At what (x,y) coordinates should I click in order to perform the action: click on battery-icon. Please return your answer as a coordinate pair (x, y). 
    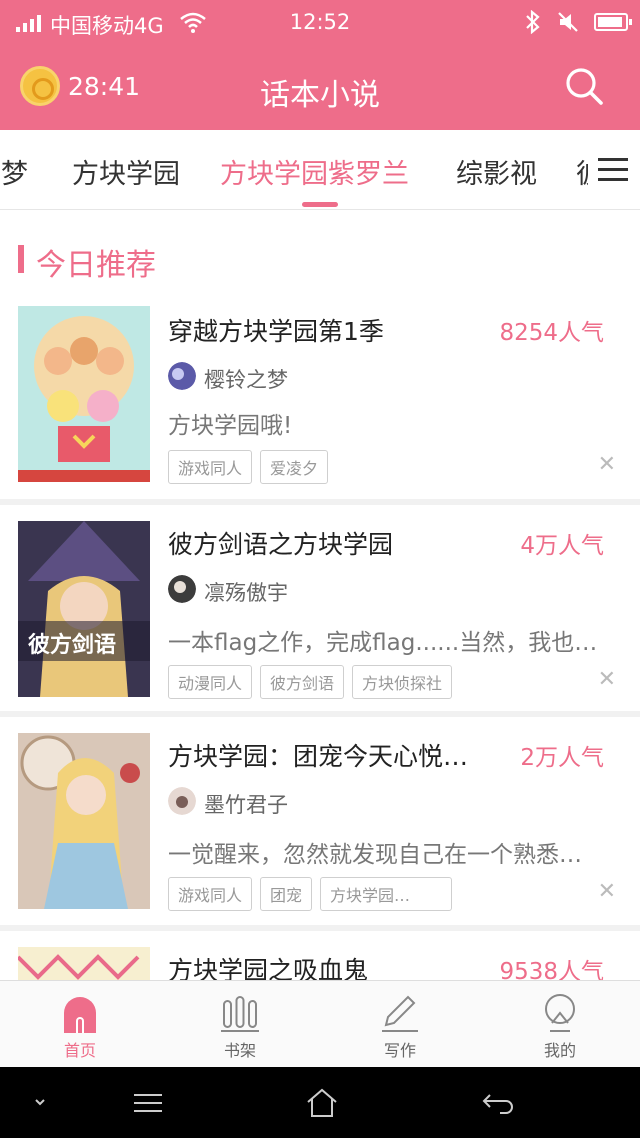
    Looking at the image, I should click on (613, 22).